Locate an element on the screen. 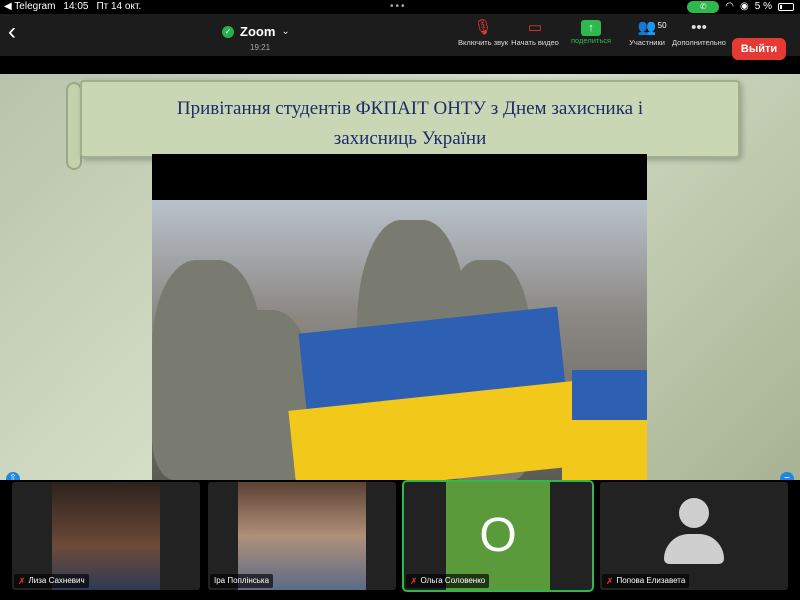 The height and width of the screenshot is (600, 800). meeting-info-button: ✓ Zoom ⌄ is located at coordinates (256, 31).